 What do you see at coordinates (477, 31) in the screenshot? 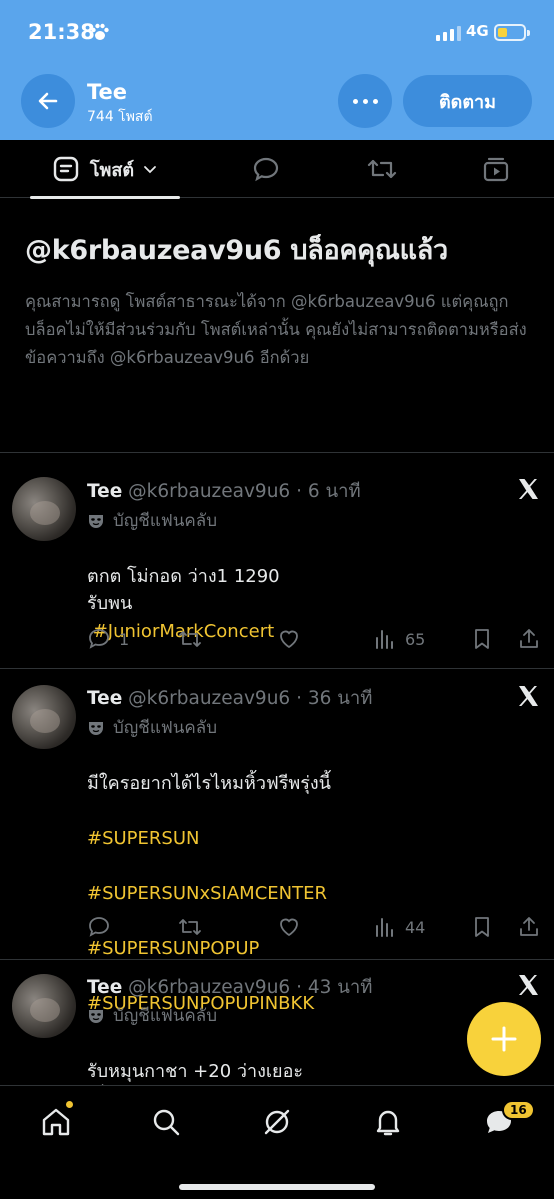
I see `network-type: 4G` at bounding box center [477, 31].